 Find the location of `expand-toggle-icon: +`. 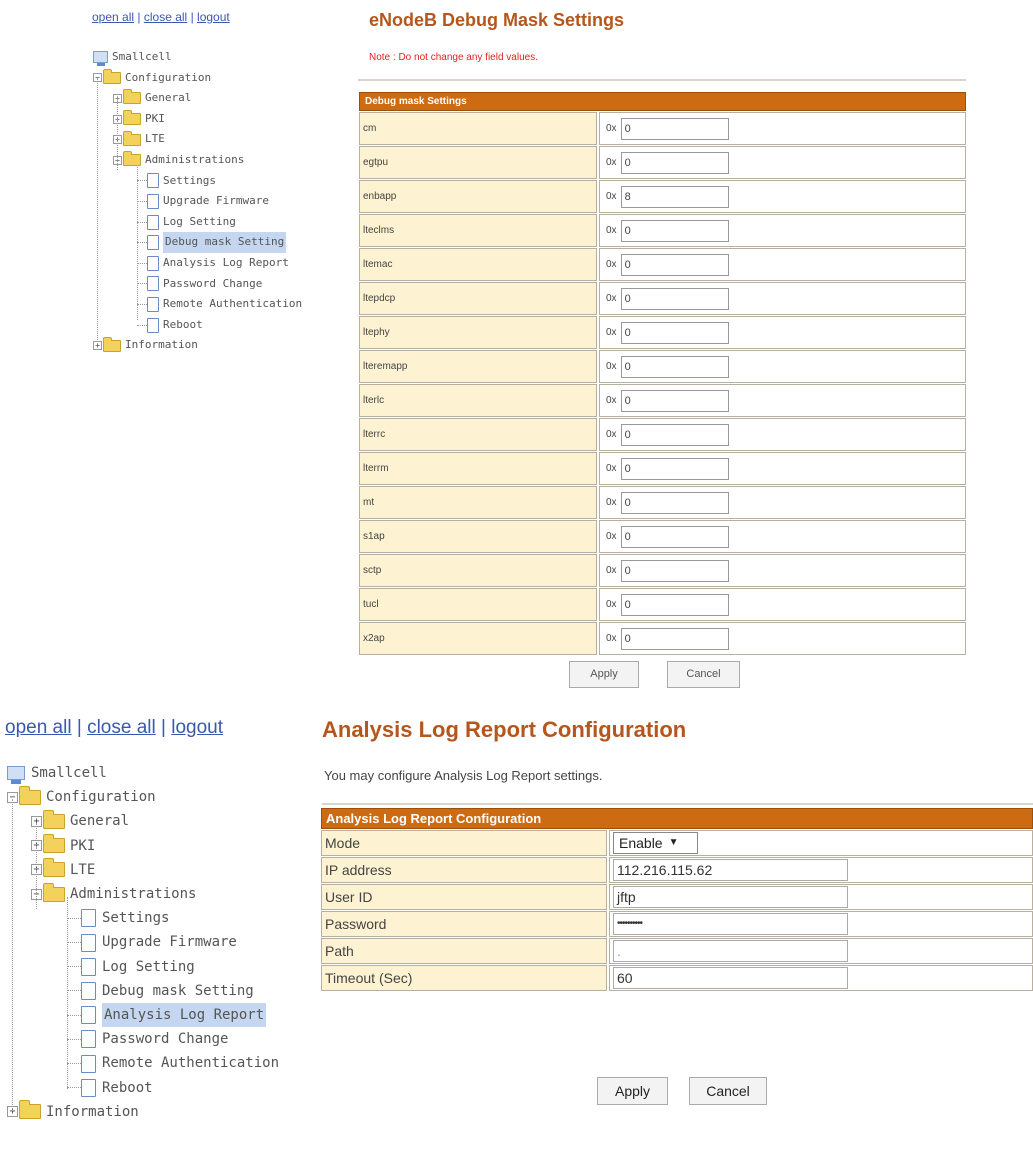

expand-toggle-icon: + is located at coordinates (97, 346).